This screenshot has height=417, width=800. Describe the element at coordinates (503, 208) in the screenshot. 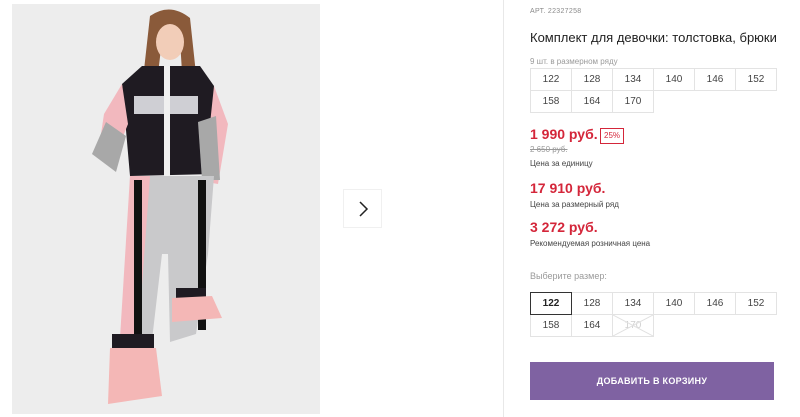

I see `panel-divider` at that location.